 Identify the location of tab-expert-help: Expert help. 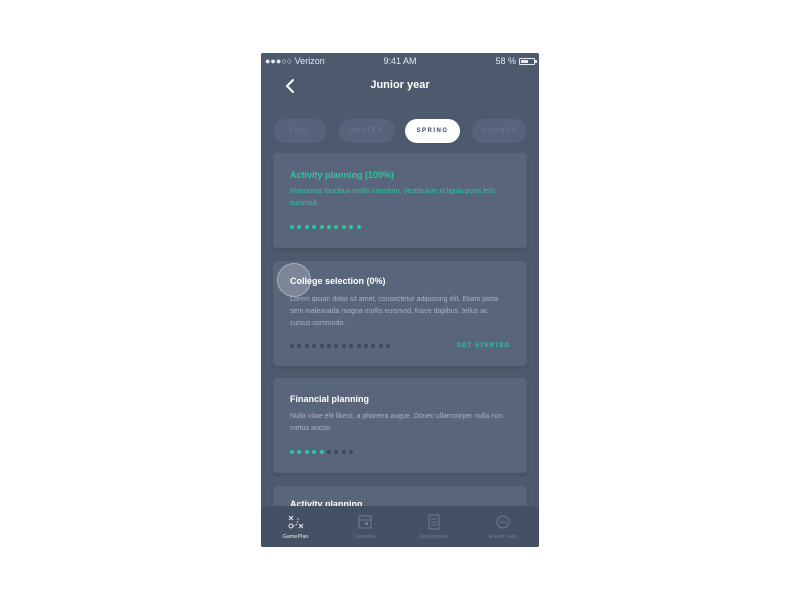
(502, 526).